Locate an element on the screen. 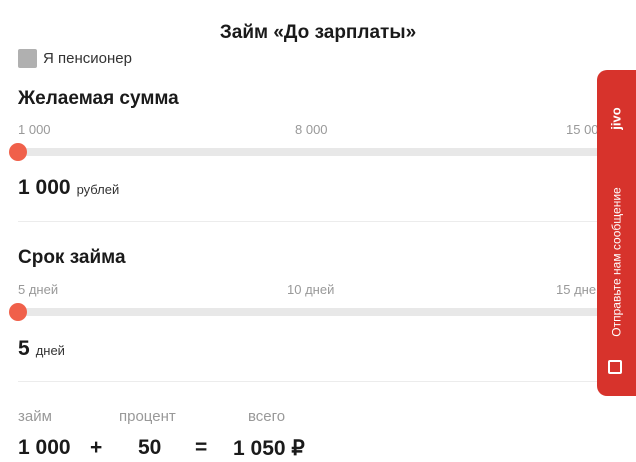 This screenshot has height=462, width=636. amount-tick-mid: 8 000 is located at coordinates (311, 129).